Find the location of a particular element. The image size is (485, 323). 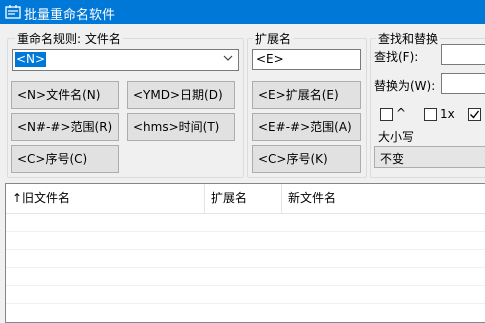

extension-label: 扩展名 is located at coordinates (273, 38).